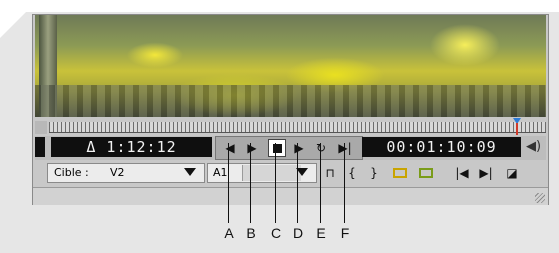 This screenshot has width=559, height=253. I want to click on panel-notch, so click(13, 25).